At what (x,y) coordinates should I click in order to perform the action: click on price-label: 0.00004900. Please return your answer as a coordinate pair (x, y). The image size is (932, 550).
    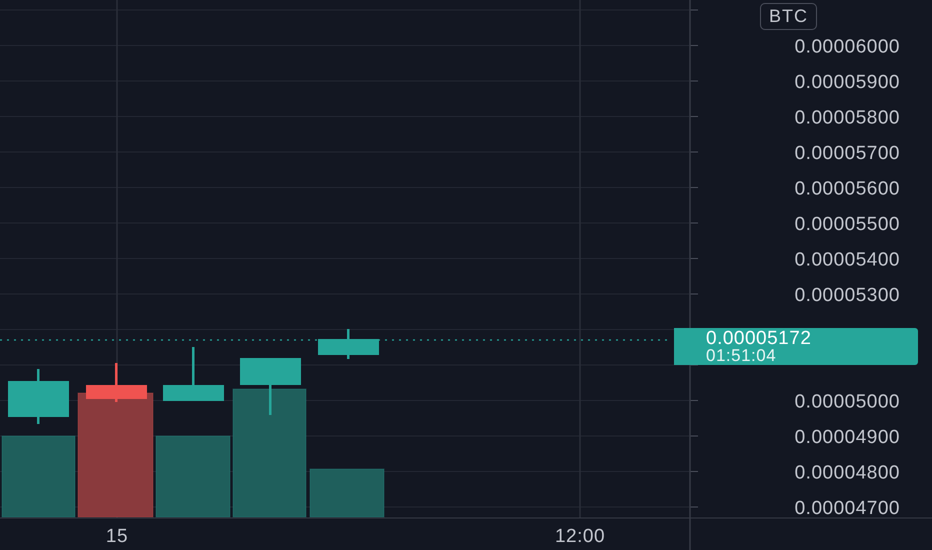
    Looking at the image, I should click on (847, 437).